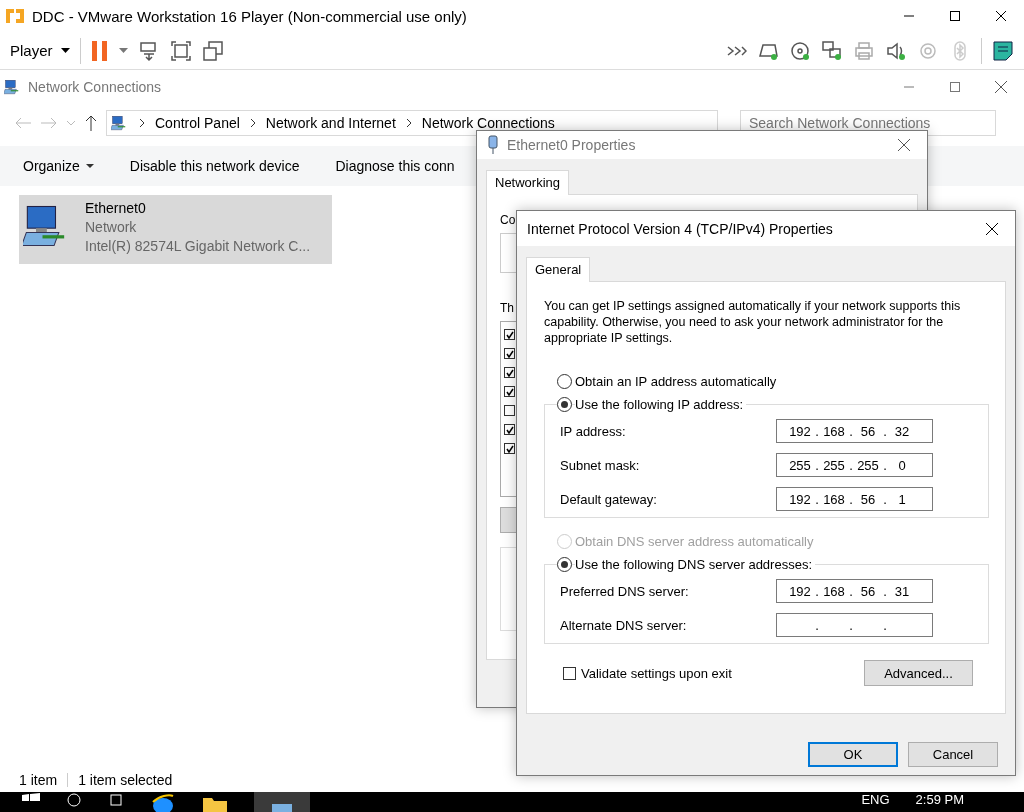 This screenshot has width=1024, height=812. What do you see at coordinates (661, 404) in the screenshot?
I see `option-label: Use the following IP address:` at bounding box center [661, 404].